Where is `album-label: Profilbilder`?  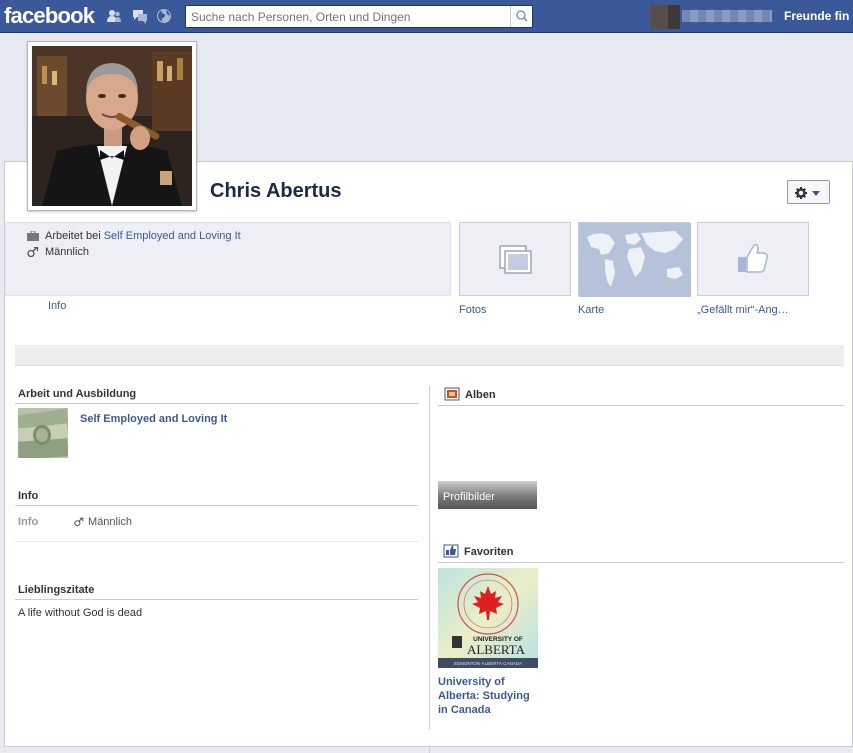 album-label: Profilbilder is located at coordinates (469, 497).